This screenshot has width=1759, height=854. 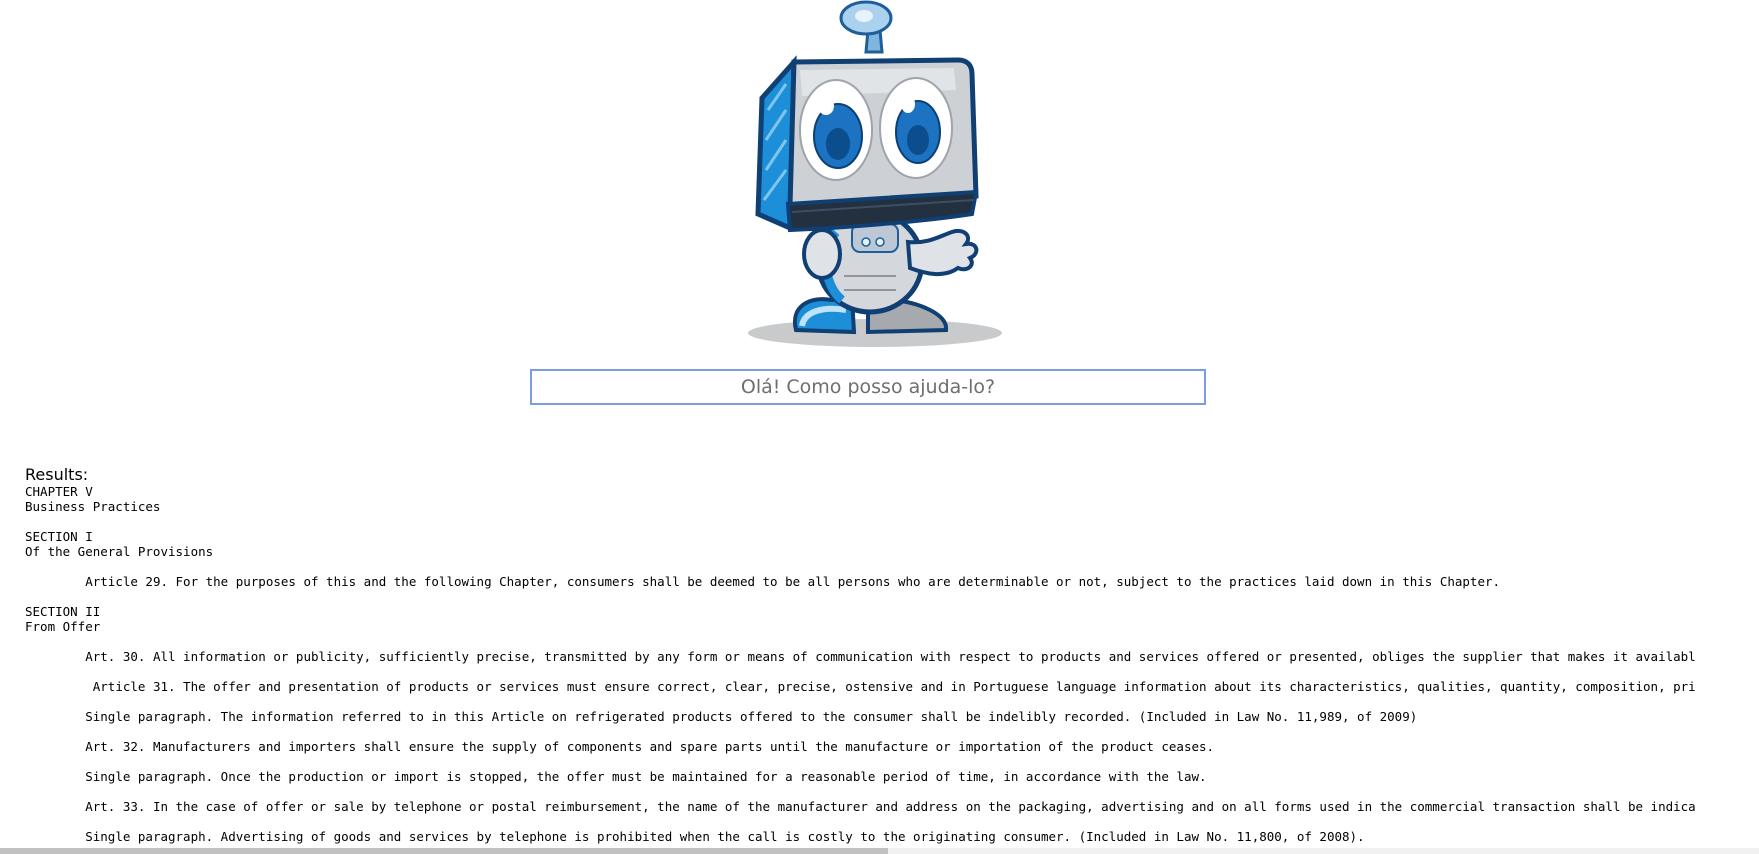 What do you see at coordinates (875, 173) in the screenshot?
I see `robot-mascot-icon` at bounding box center [875, 173].